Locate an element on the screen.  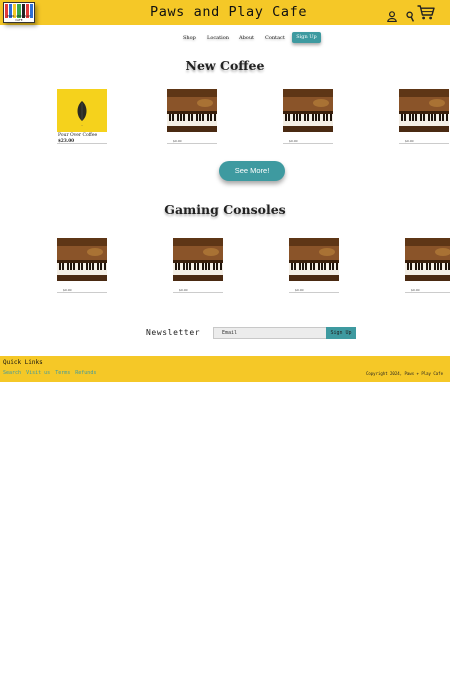
nav-contact: Contact is located at coordinates (275, 38).